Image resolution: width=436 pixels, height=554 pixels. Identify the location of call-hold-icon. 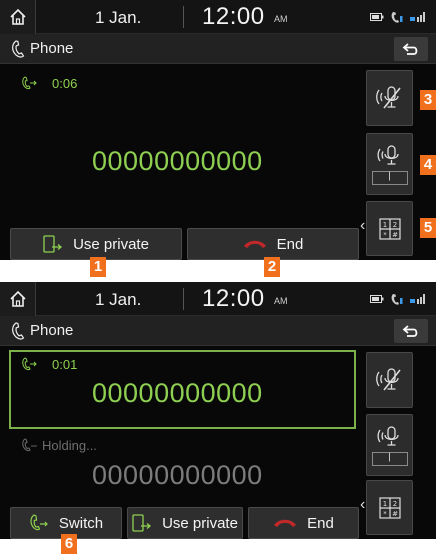
(29, 445).